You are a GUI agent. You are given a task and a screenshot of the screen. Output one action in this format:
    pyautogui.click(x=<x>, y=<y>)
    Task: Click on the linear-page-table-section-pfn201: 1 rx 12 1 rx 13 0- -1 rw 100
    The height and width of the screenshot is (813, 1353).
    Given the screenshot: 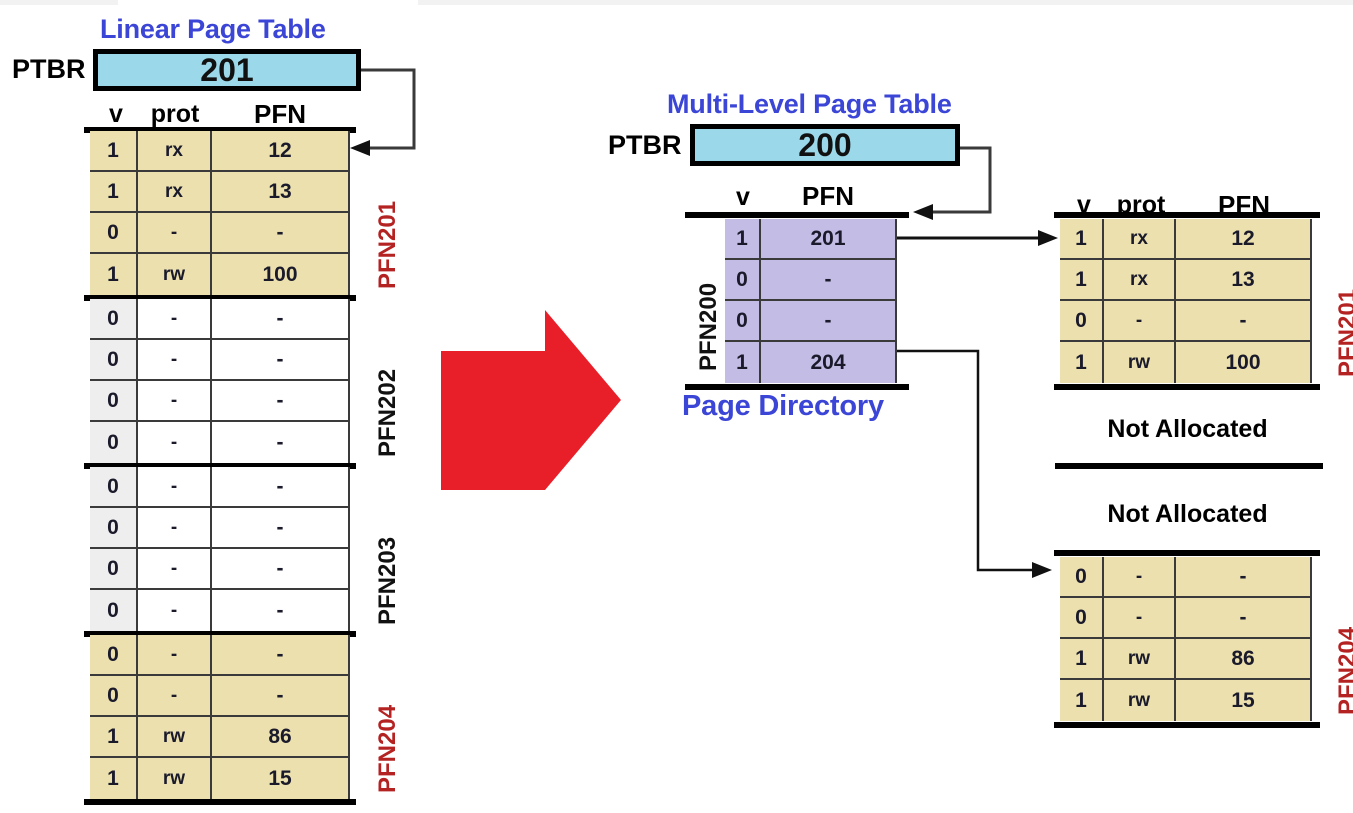 What is the action you would take?
    pyautogui.click(x=219, y=213)
    